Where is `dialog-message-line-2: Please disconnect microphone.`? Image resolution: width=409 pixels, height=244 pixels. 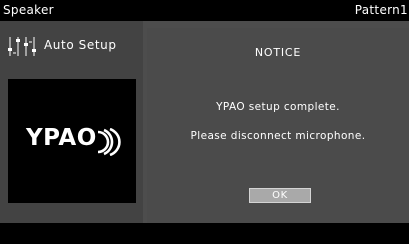
dialog-message-line-2: Please disconnect microphone. is located at coordinates (278, 136).